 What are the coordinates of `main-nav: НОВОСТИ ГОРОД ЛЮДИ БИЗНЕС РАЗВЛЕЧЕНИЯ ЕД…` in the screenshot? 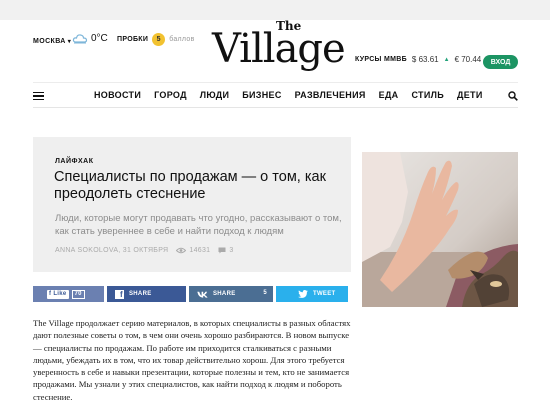 It's located at (275, 95).